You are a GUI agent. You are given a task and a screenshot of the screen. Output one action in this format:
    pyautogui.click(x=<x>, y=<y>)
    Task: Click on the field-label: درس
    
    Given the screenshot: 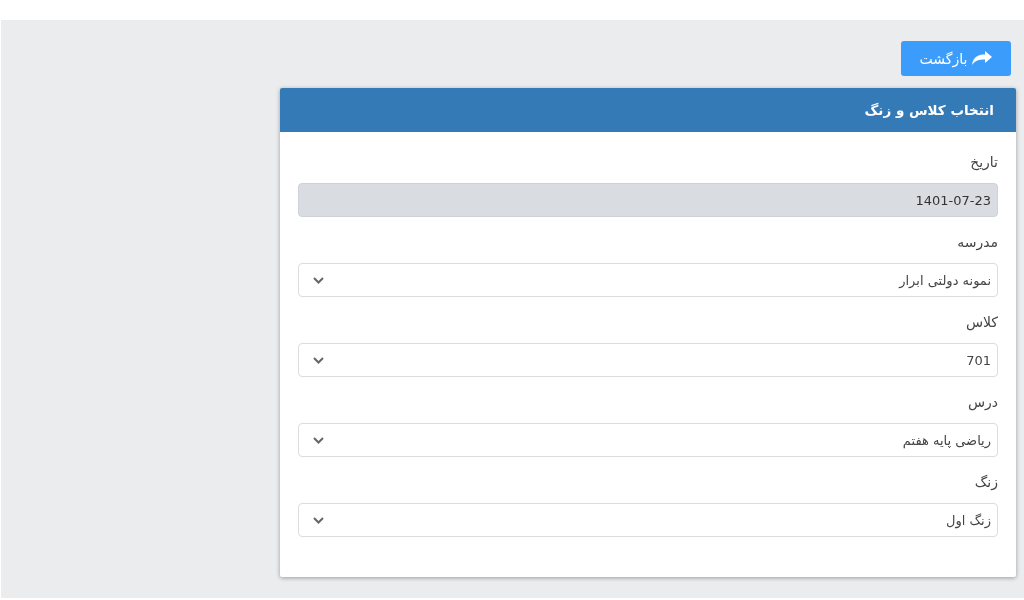 What is the action you would take?
    pyautogui.click(x=982, y=402)
    